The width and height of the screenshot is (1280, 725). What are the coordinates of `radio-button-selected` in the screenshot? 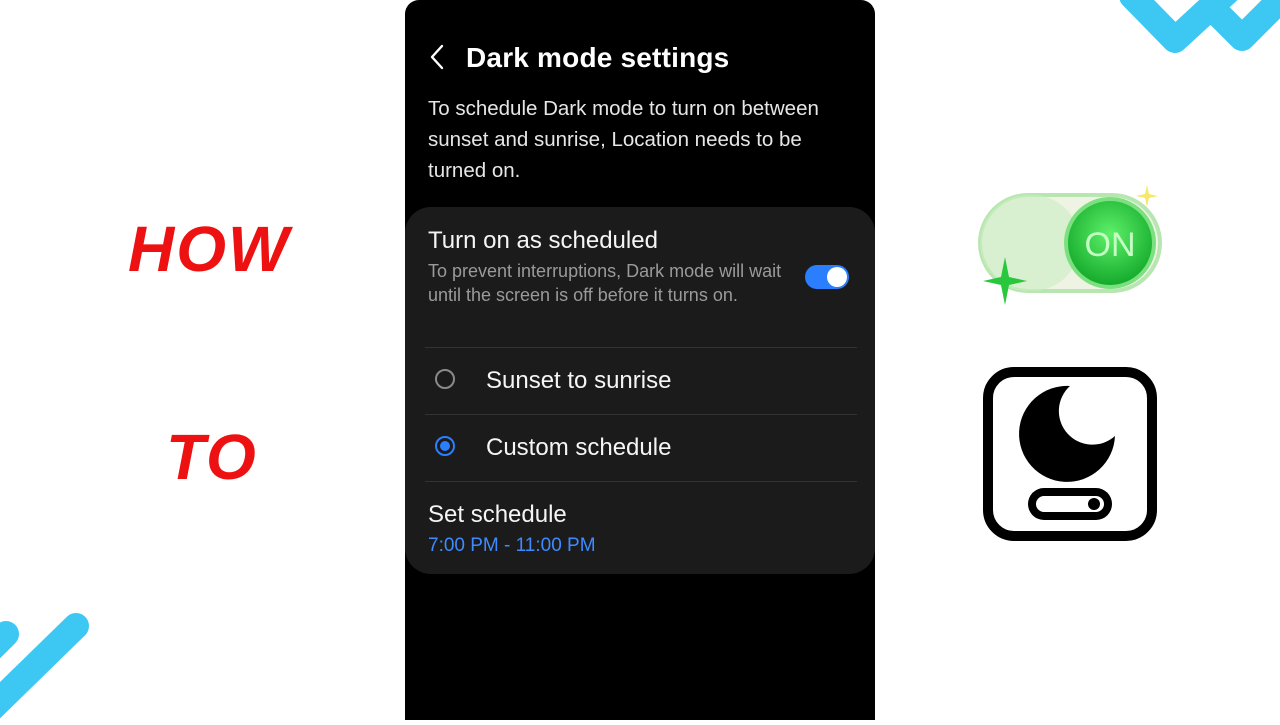 It's located at (445, 446).